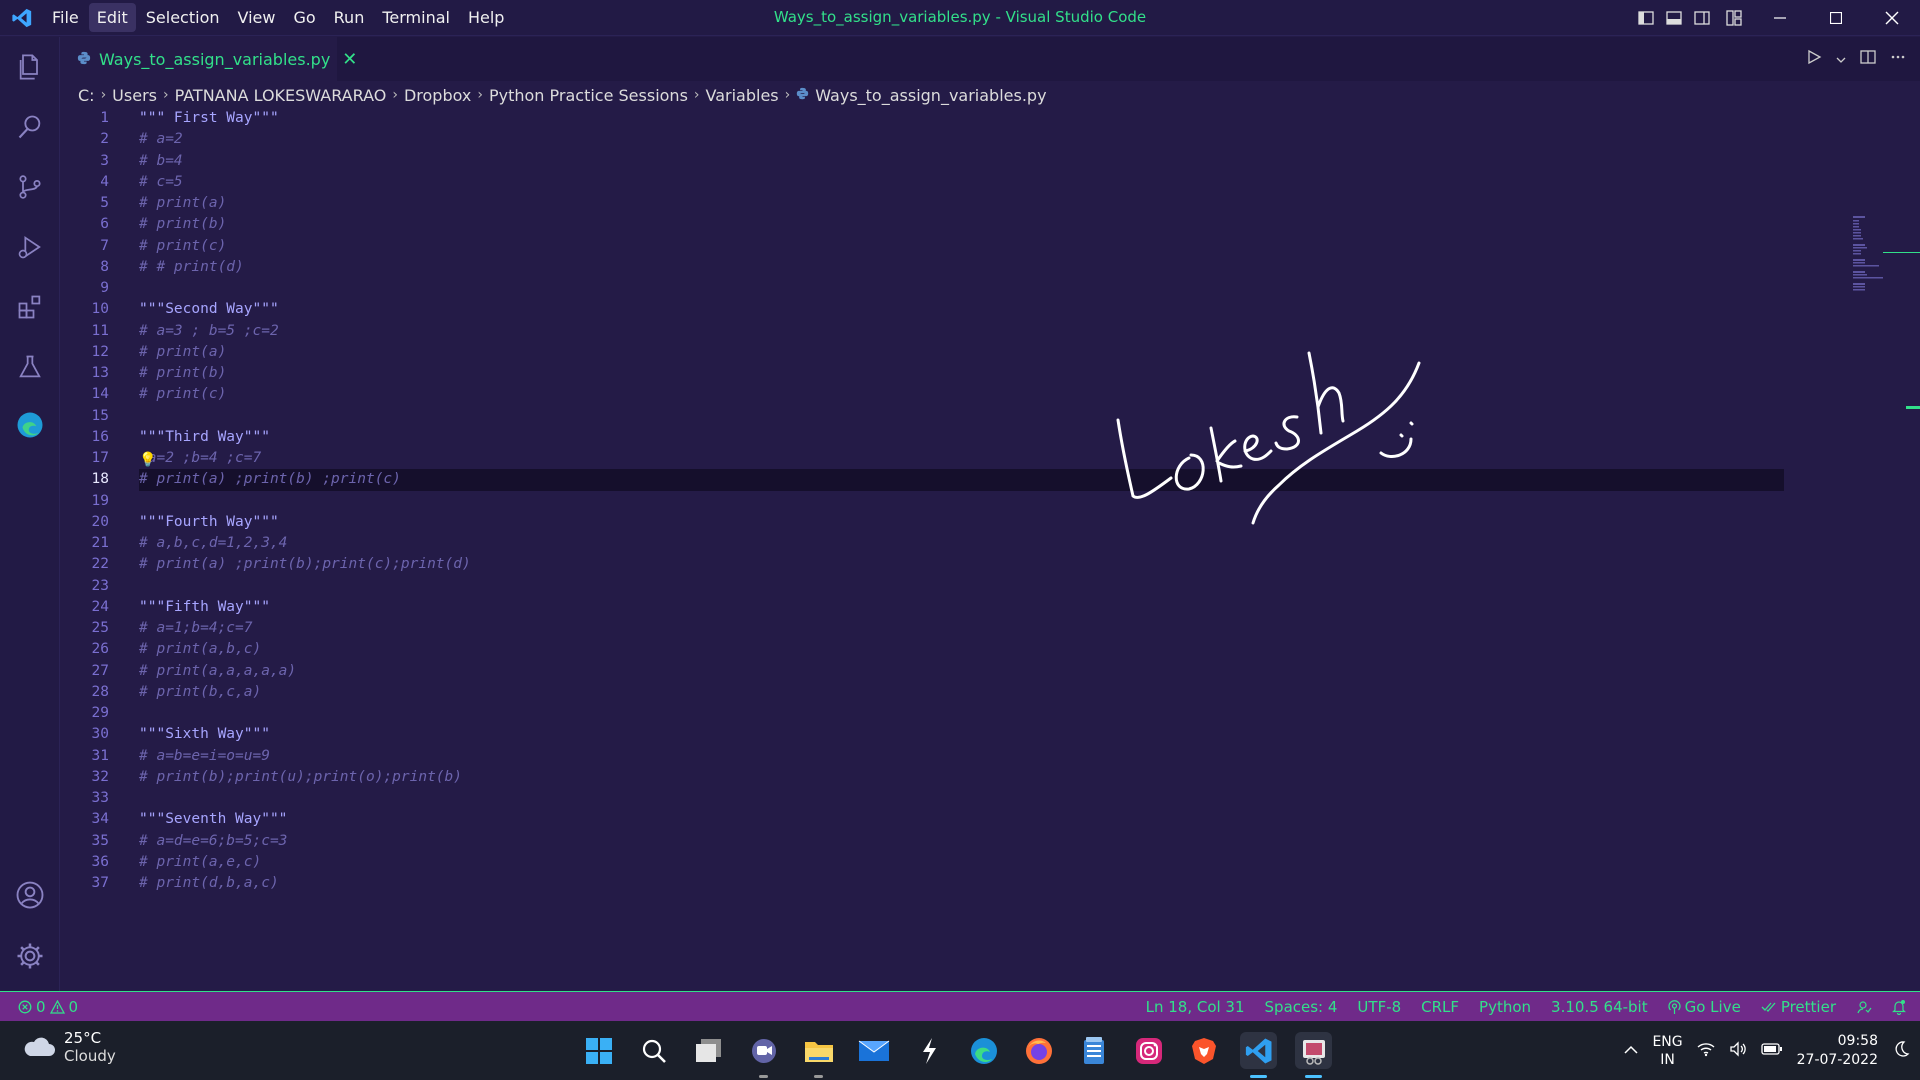 This screenshot has width=1920, height=1080. Describe the element at coordinates (991, 437) in the screenshot. I see `code-line: """Third Way"""` at that location.